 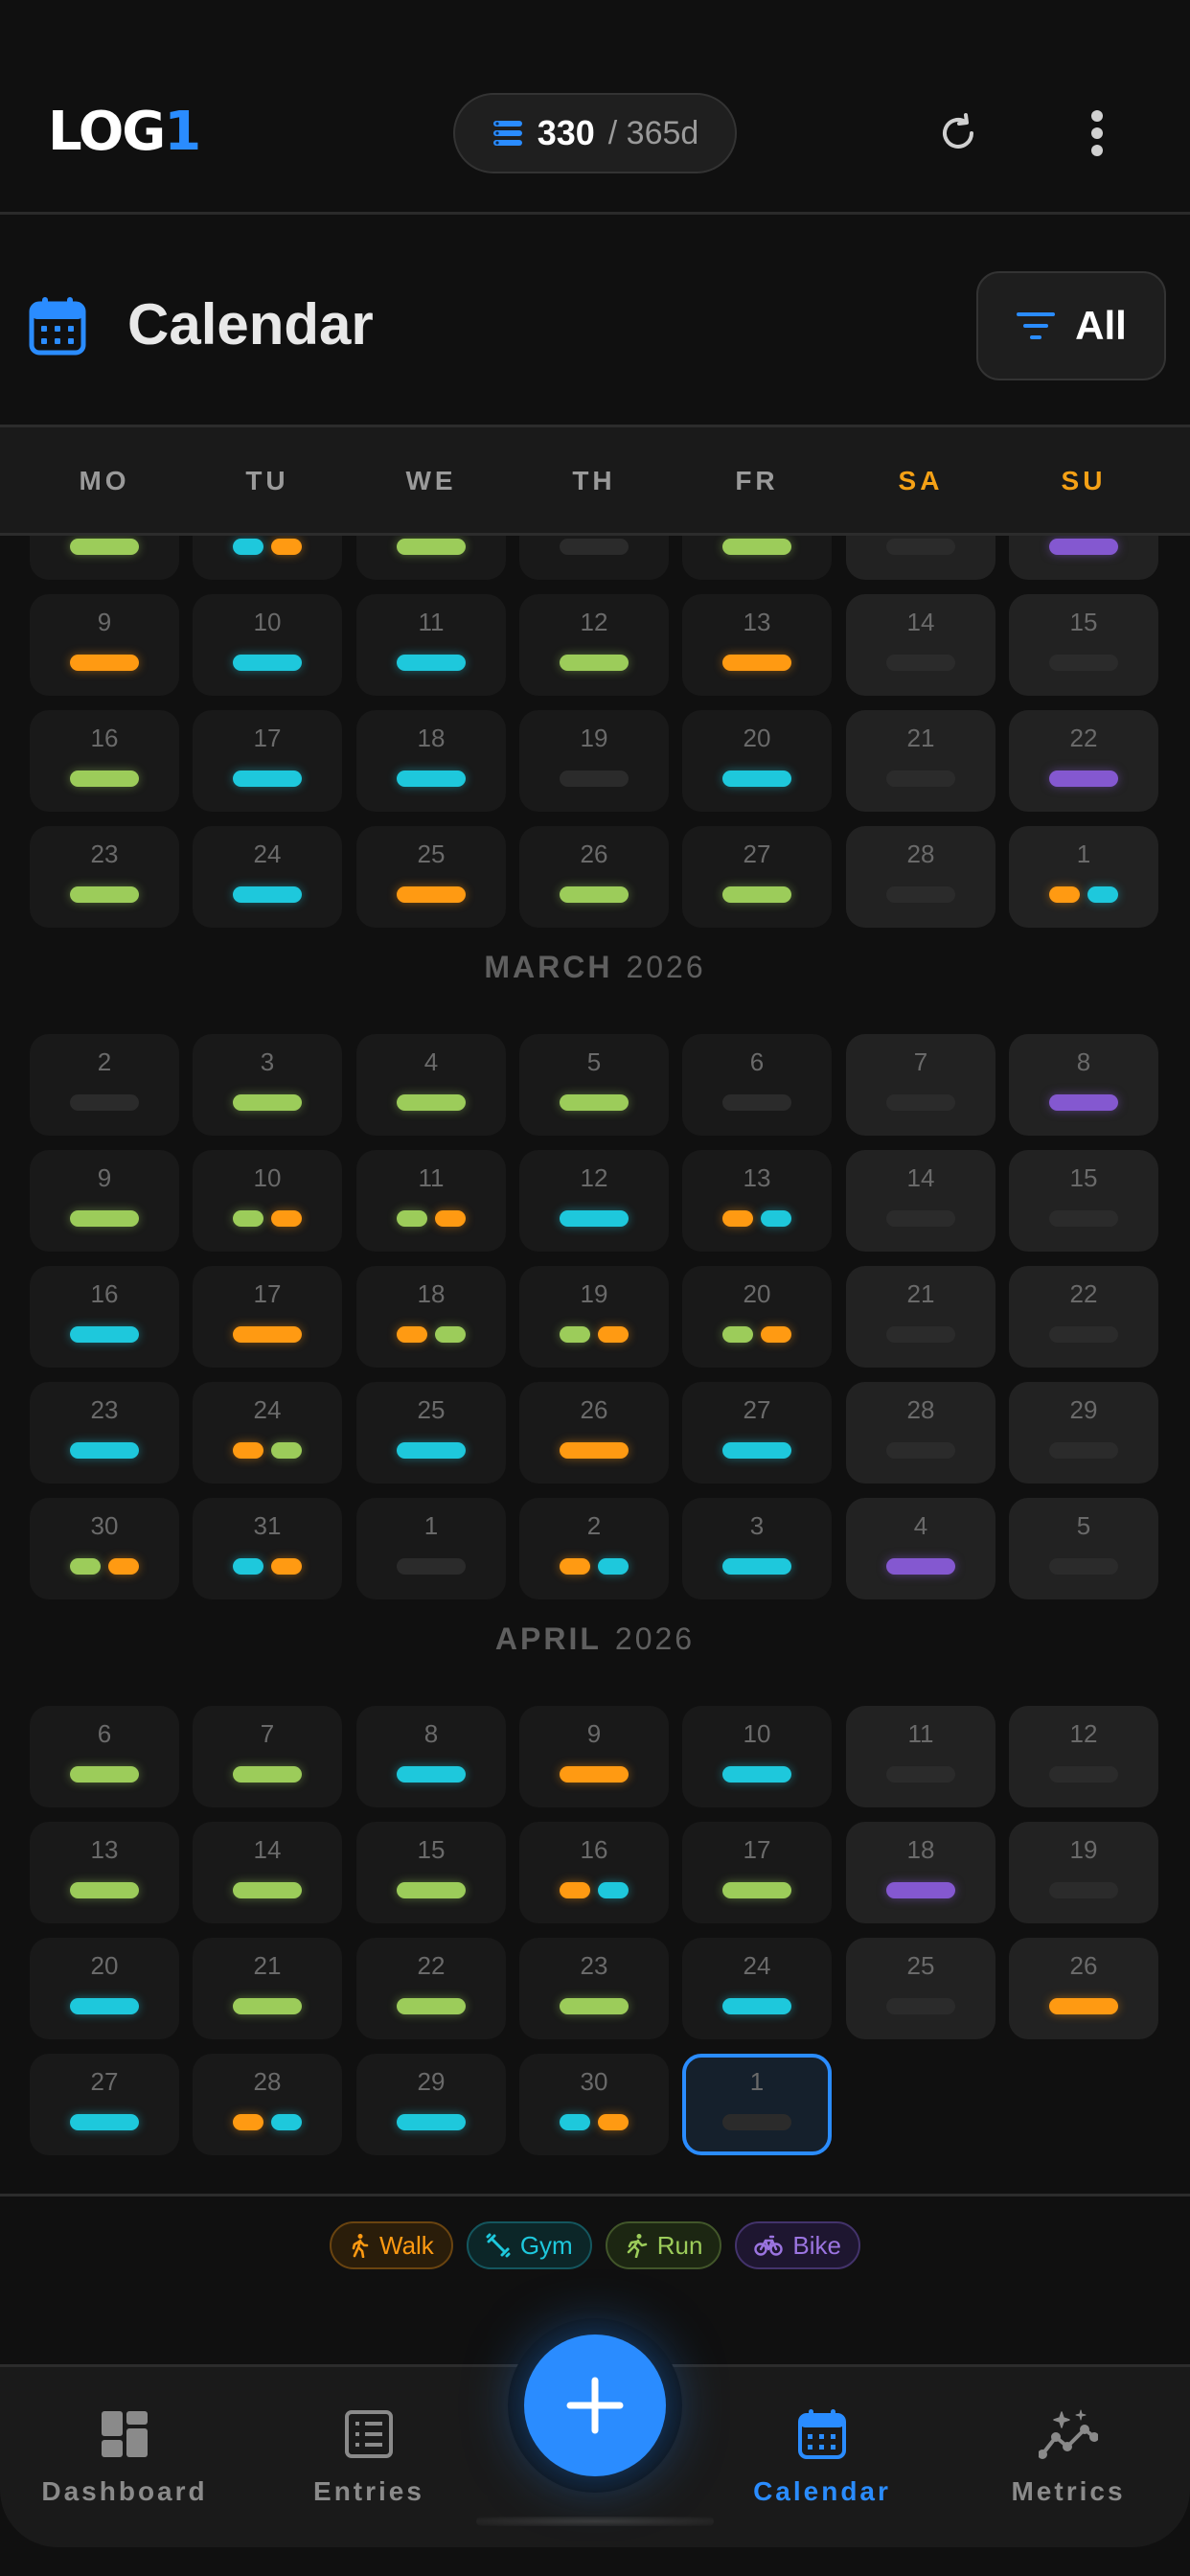 What do you see at coordinates (595, 133) in the screenshot?
I see `streak-counter: 330 / 365d` at bounding box center [595, 133].